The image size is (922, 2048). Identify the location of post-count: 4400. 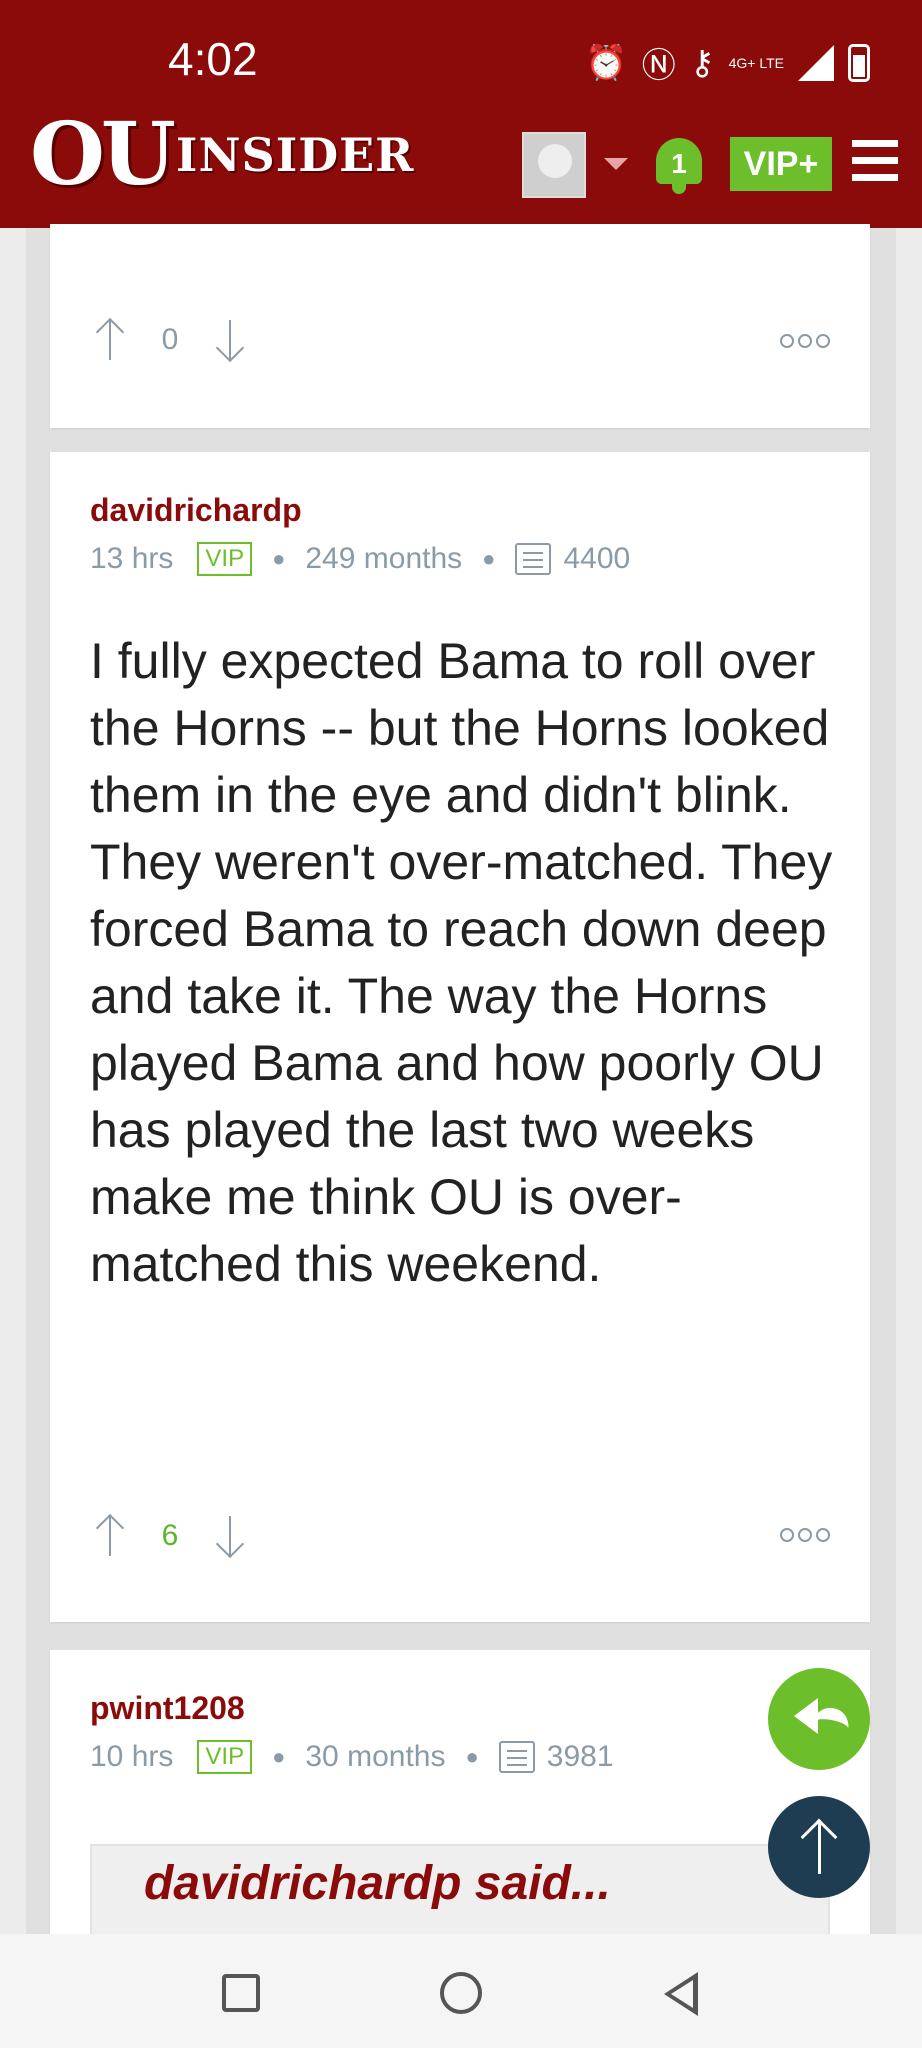
(597, 558).